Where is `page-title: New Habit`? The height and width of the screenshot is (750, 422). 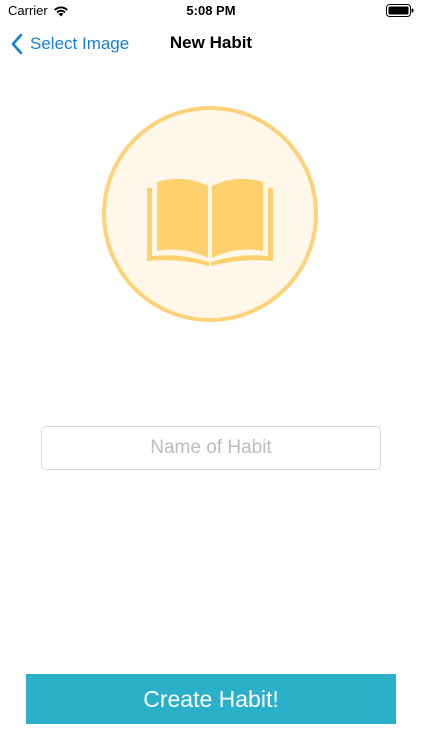 page-title: New Habit is located at coordinates (211, 42).